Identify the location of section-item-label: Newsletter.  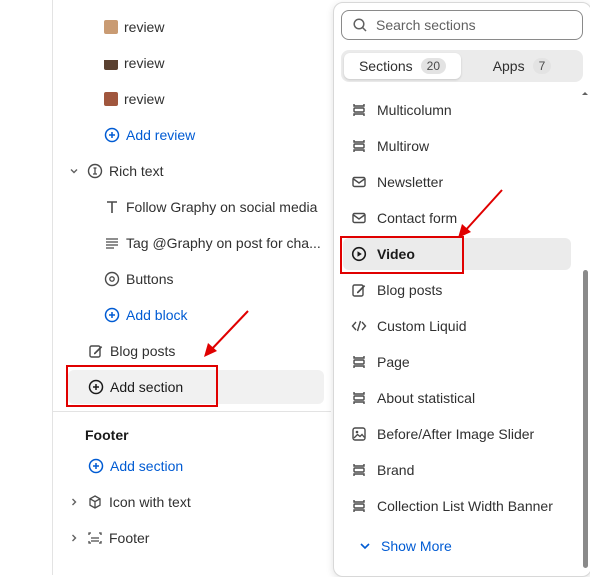
(410, 182).